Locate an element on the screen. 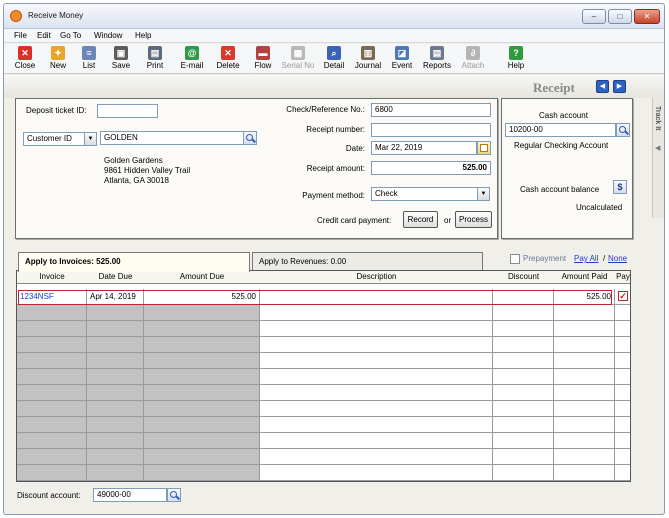  attach-button: ∂ Attach is located at coordinates (473, 59).